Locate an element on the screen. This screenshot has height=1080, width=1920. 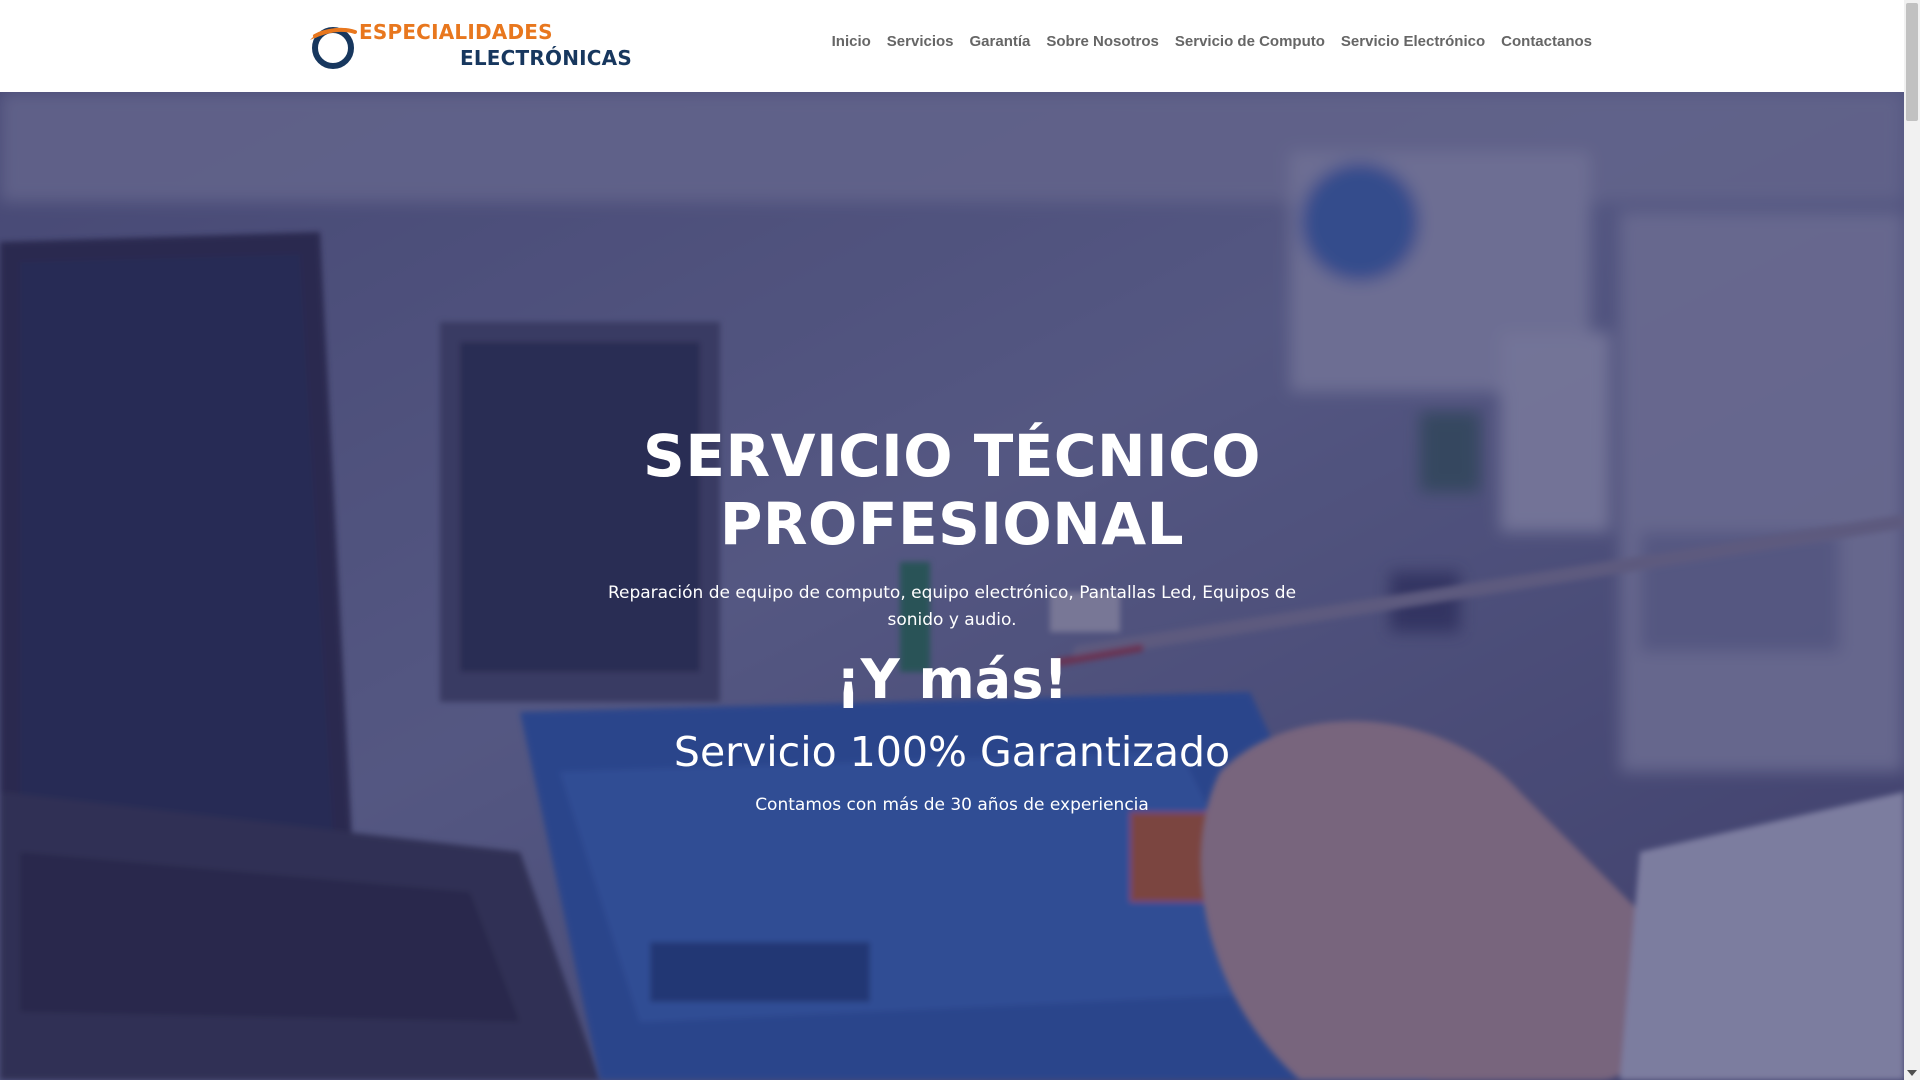
scroll-down-arrow-icon is located at coordinates (1912, 1073).